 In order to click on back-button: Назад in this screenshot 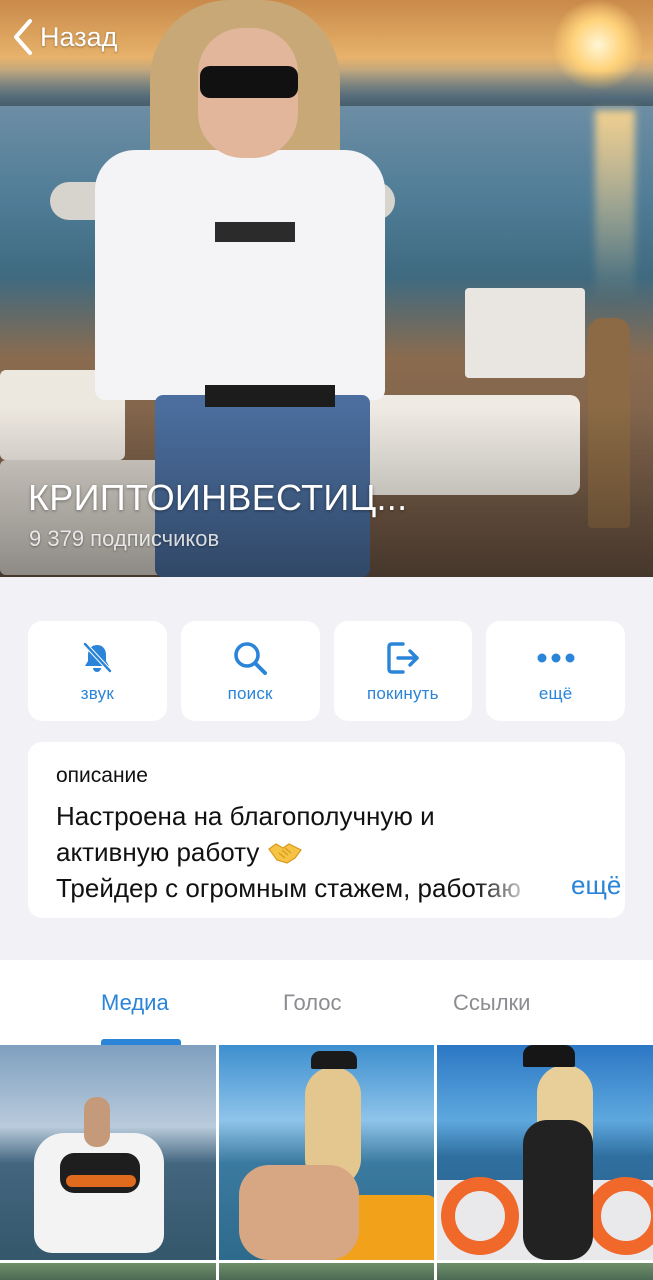, I will do `click(64, 37)`.